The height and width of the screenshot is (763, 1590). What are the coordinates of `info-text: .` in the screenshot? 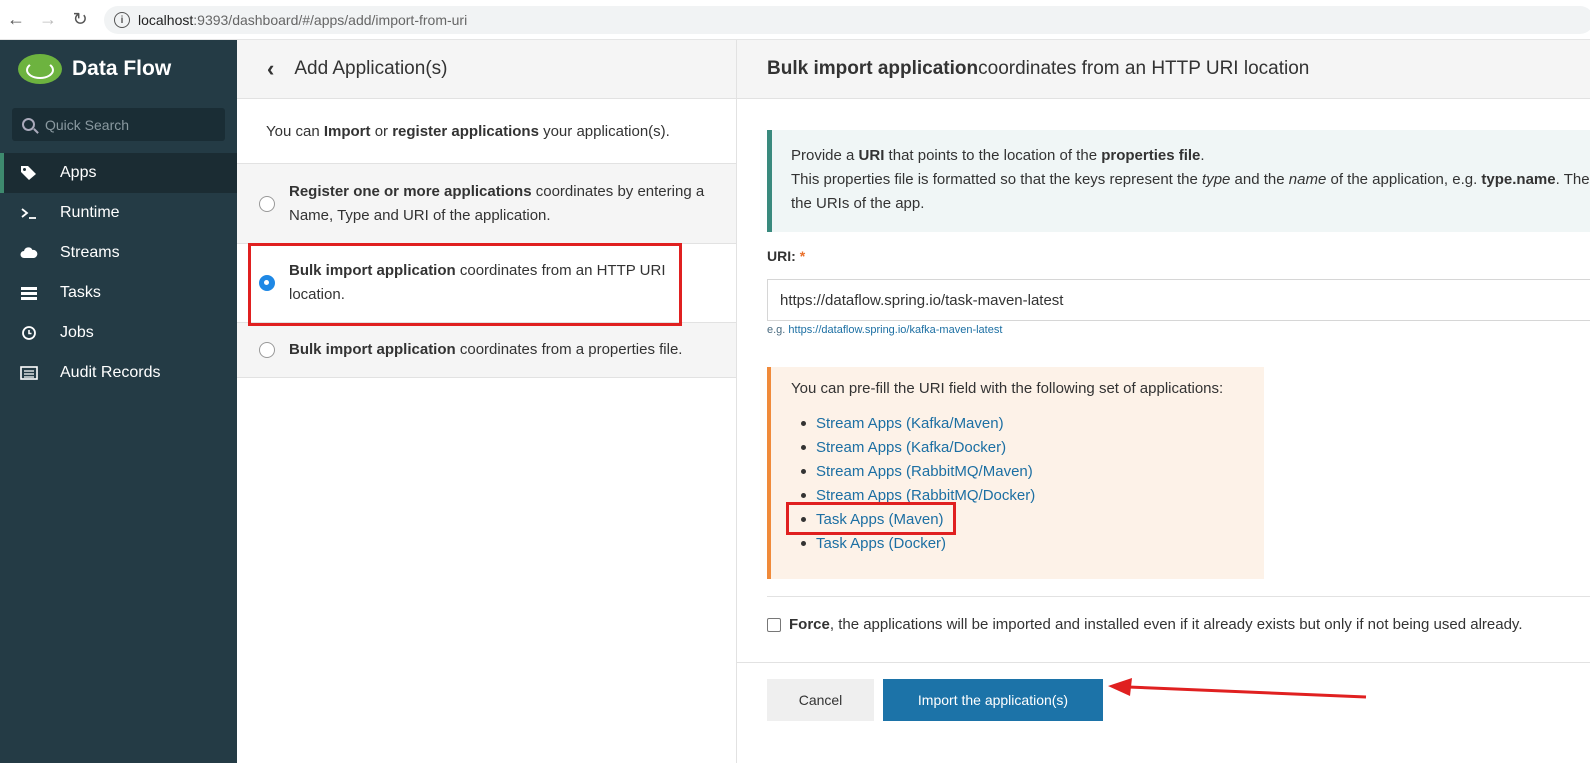 It's located at (1202, 155).